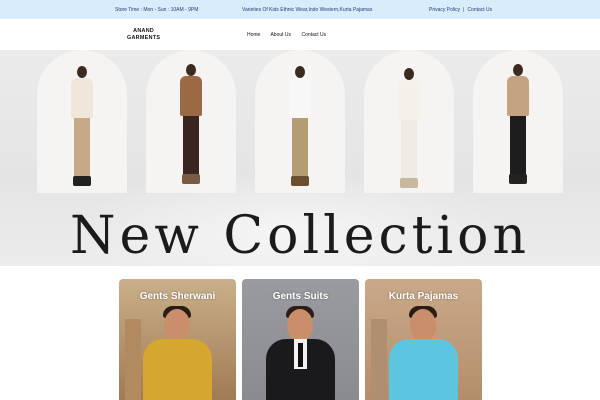 The height and width of the screenshot is (400, 600). I want to click on logo-line-2: GARMENTS, so click(144, 37).